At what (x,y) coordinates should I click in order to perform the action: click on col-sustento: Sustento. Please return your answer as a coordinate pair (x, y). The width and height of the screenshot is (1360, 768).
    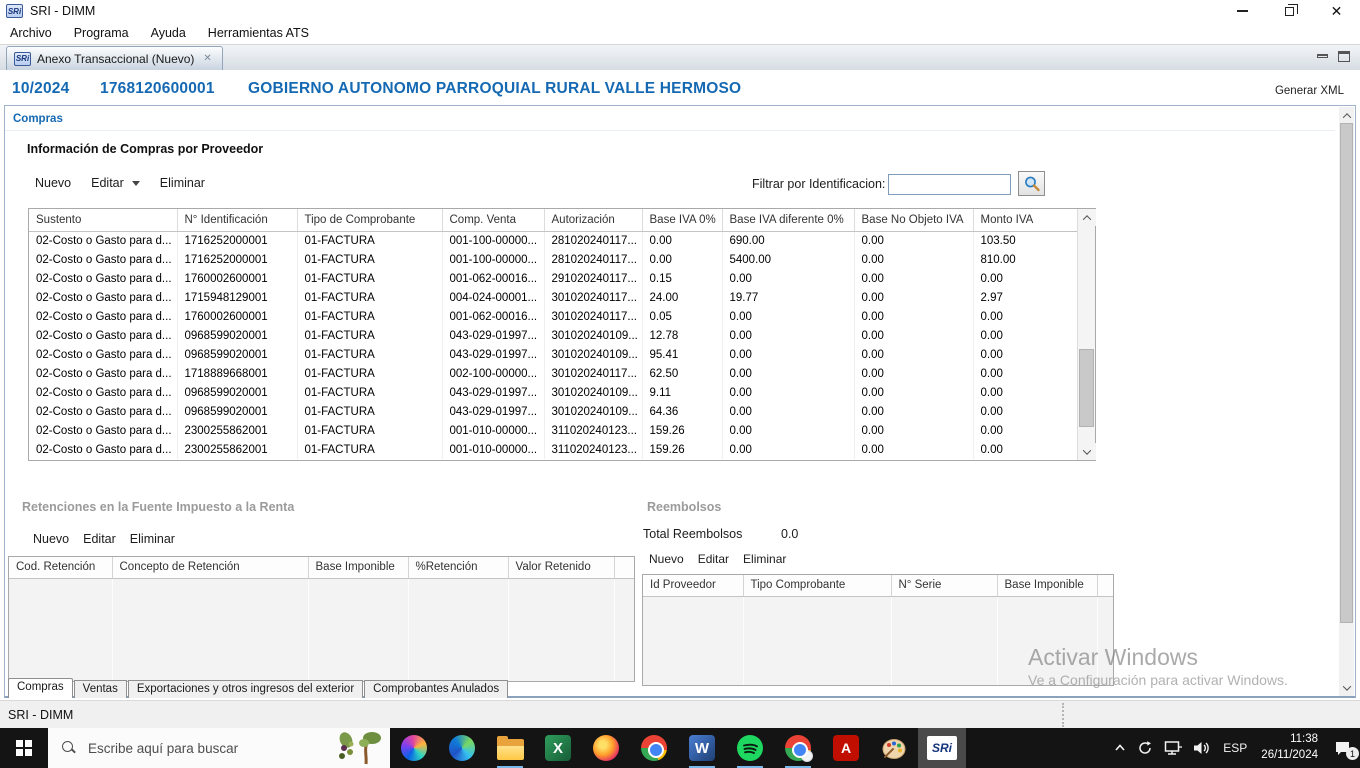
    Looking at the image, I should click on (103, 220).